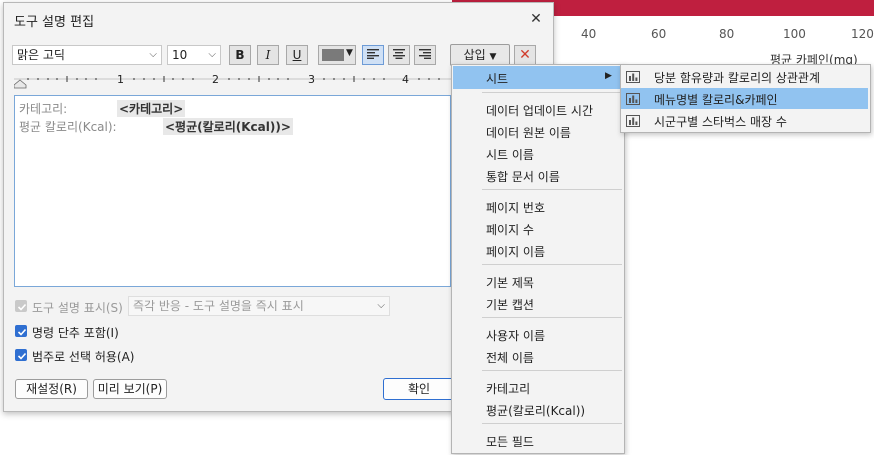 This screenshot has width=874, height=455. I want to click on editor-label-category: 카테고리:, so click(43, 109).